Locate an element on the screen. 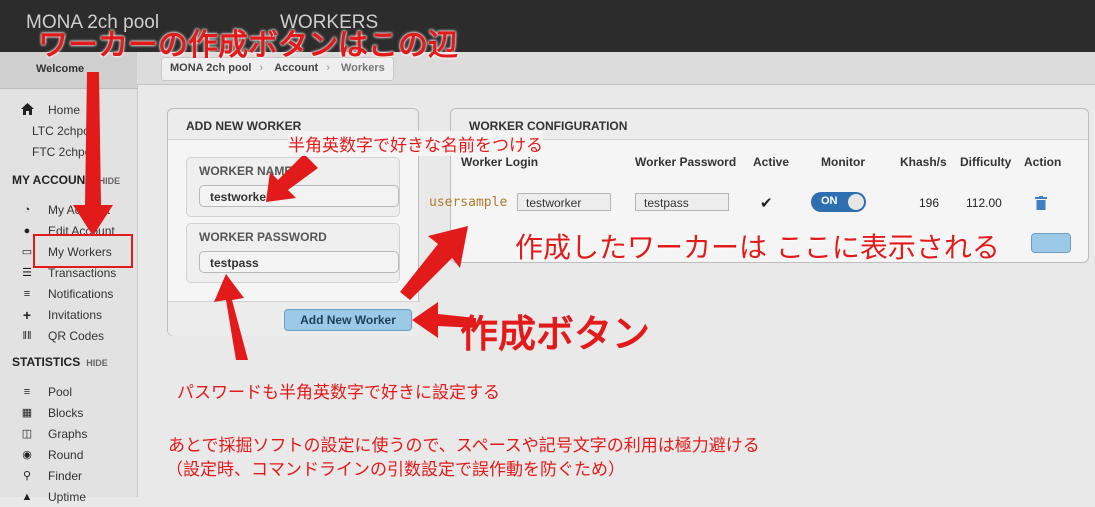  annotation-note-line1: あとで採掘ソフトの設定に使うので、スペースや記号文字の利用は極力避ける is located at coordinates (464, 446).